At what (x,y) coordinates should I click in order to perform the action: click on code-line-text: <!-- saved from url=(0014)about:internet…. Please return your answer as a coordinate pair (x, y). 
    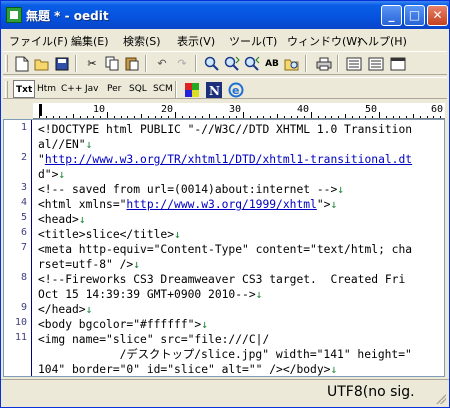
    Looking at the image, I should click on (188, 189).